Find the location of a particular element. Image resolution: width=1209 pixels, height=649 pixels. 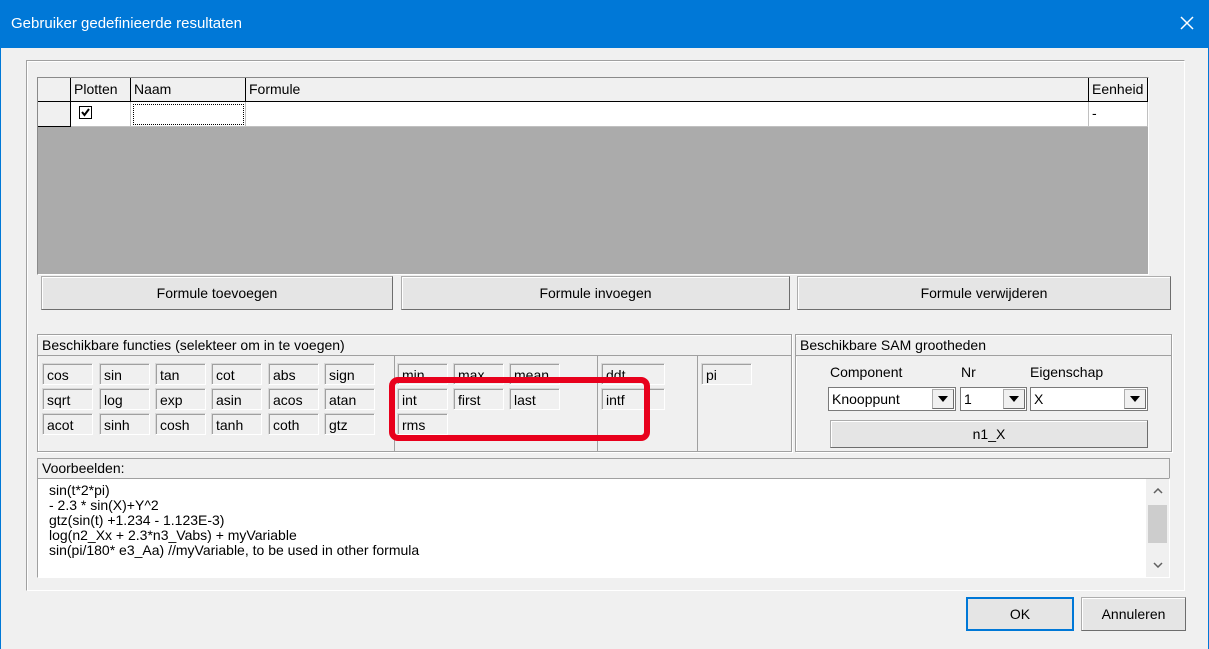

column-header-naam: Naam is located at coordinates (188, 90).